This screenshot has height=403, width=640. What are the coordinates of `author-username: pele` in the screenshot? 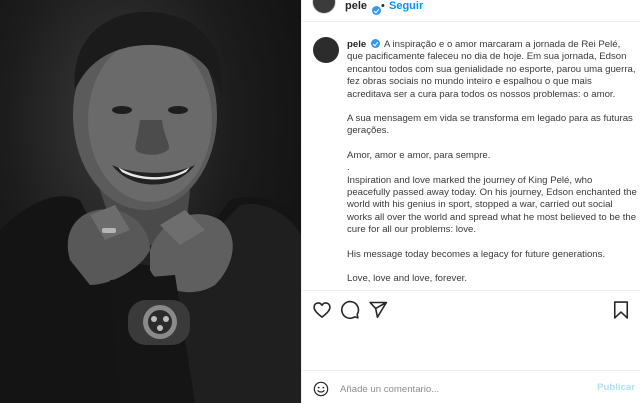 It's located at (356, 6).